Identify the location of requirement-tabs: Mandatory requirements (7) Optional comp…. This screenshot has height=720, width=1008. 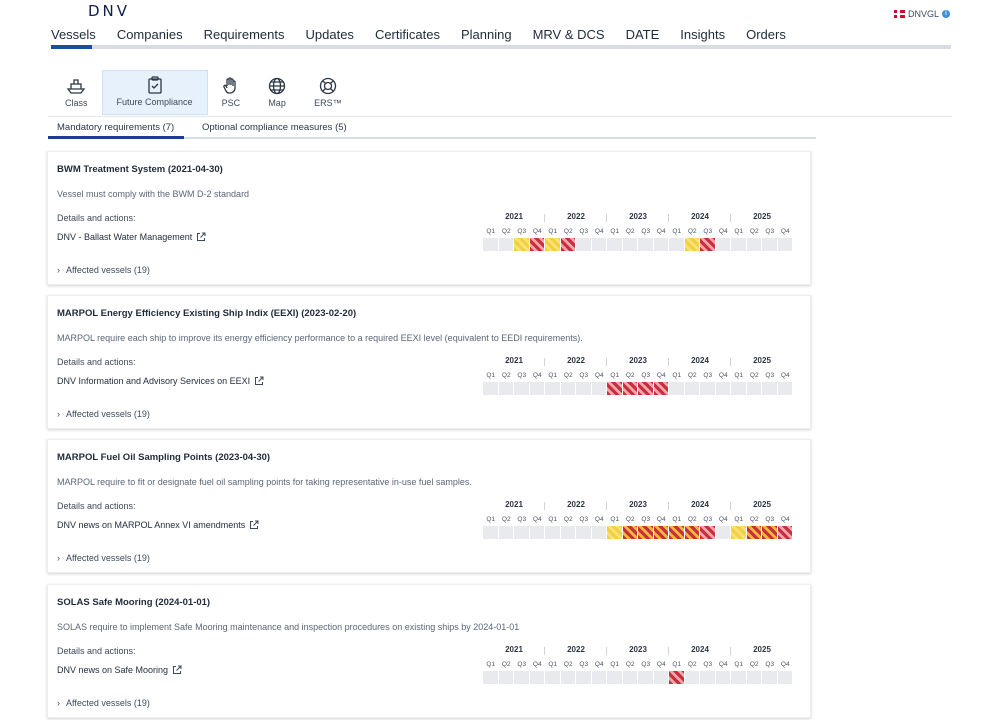
(500, 127).